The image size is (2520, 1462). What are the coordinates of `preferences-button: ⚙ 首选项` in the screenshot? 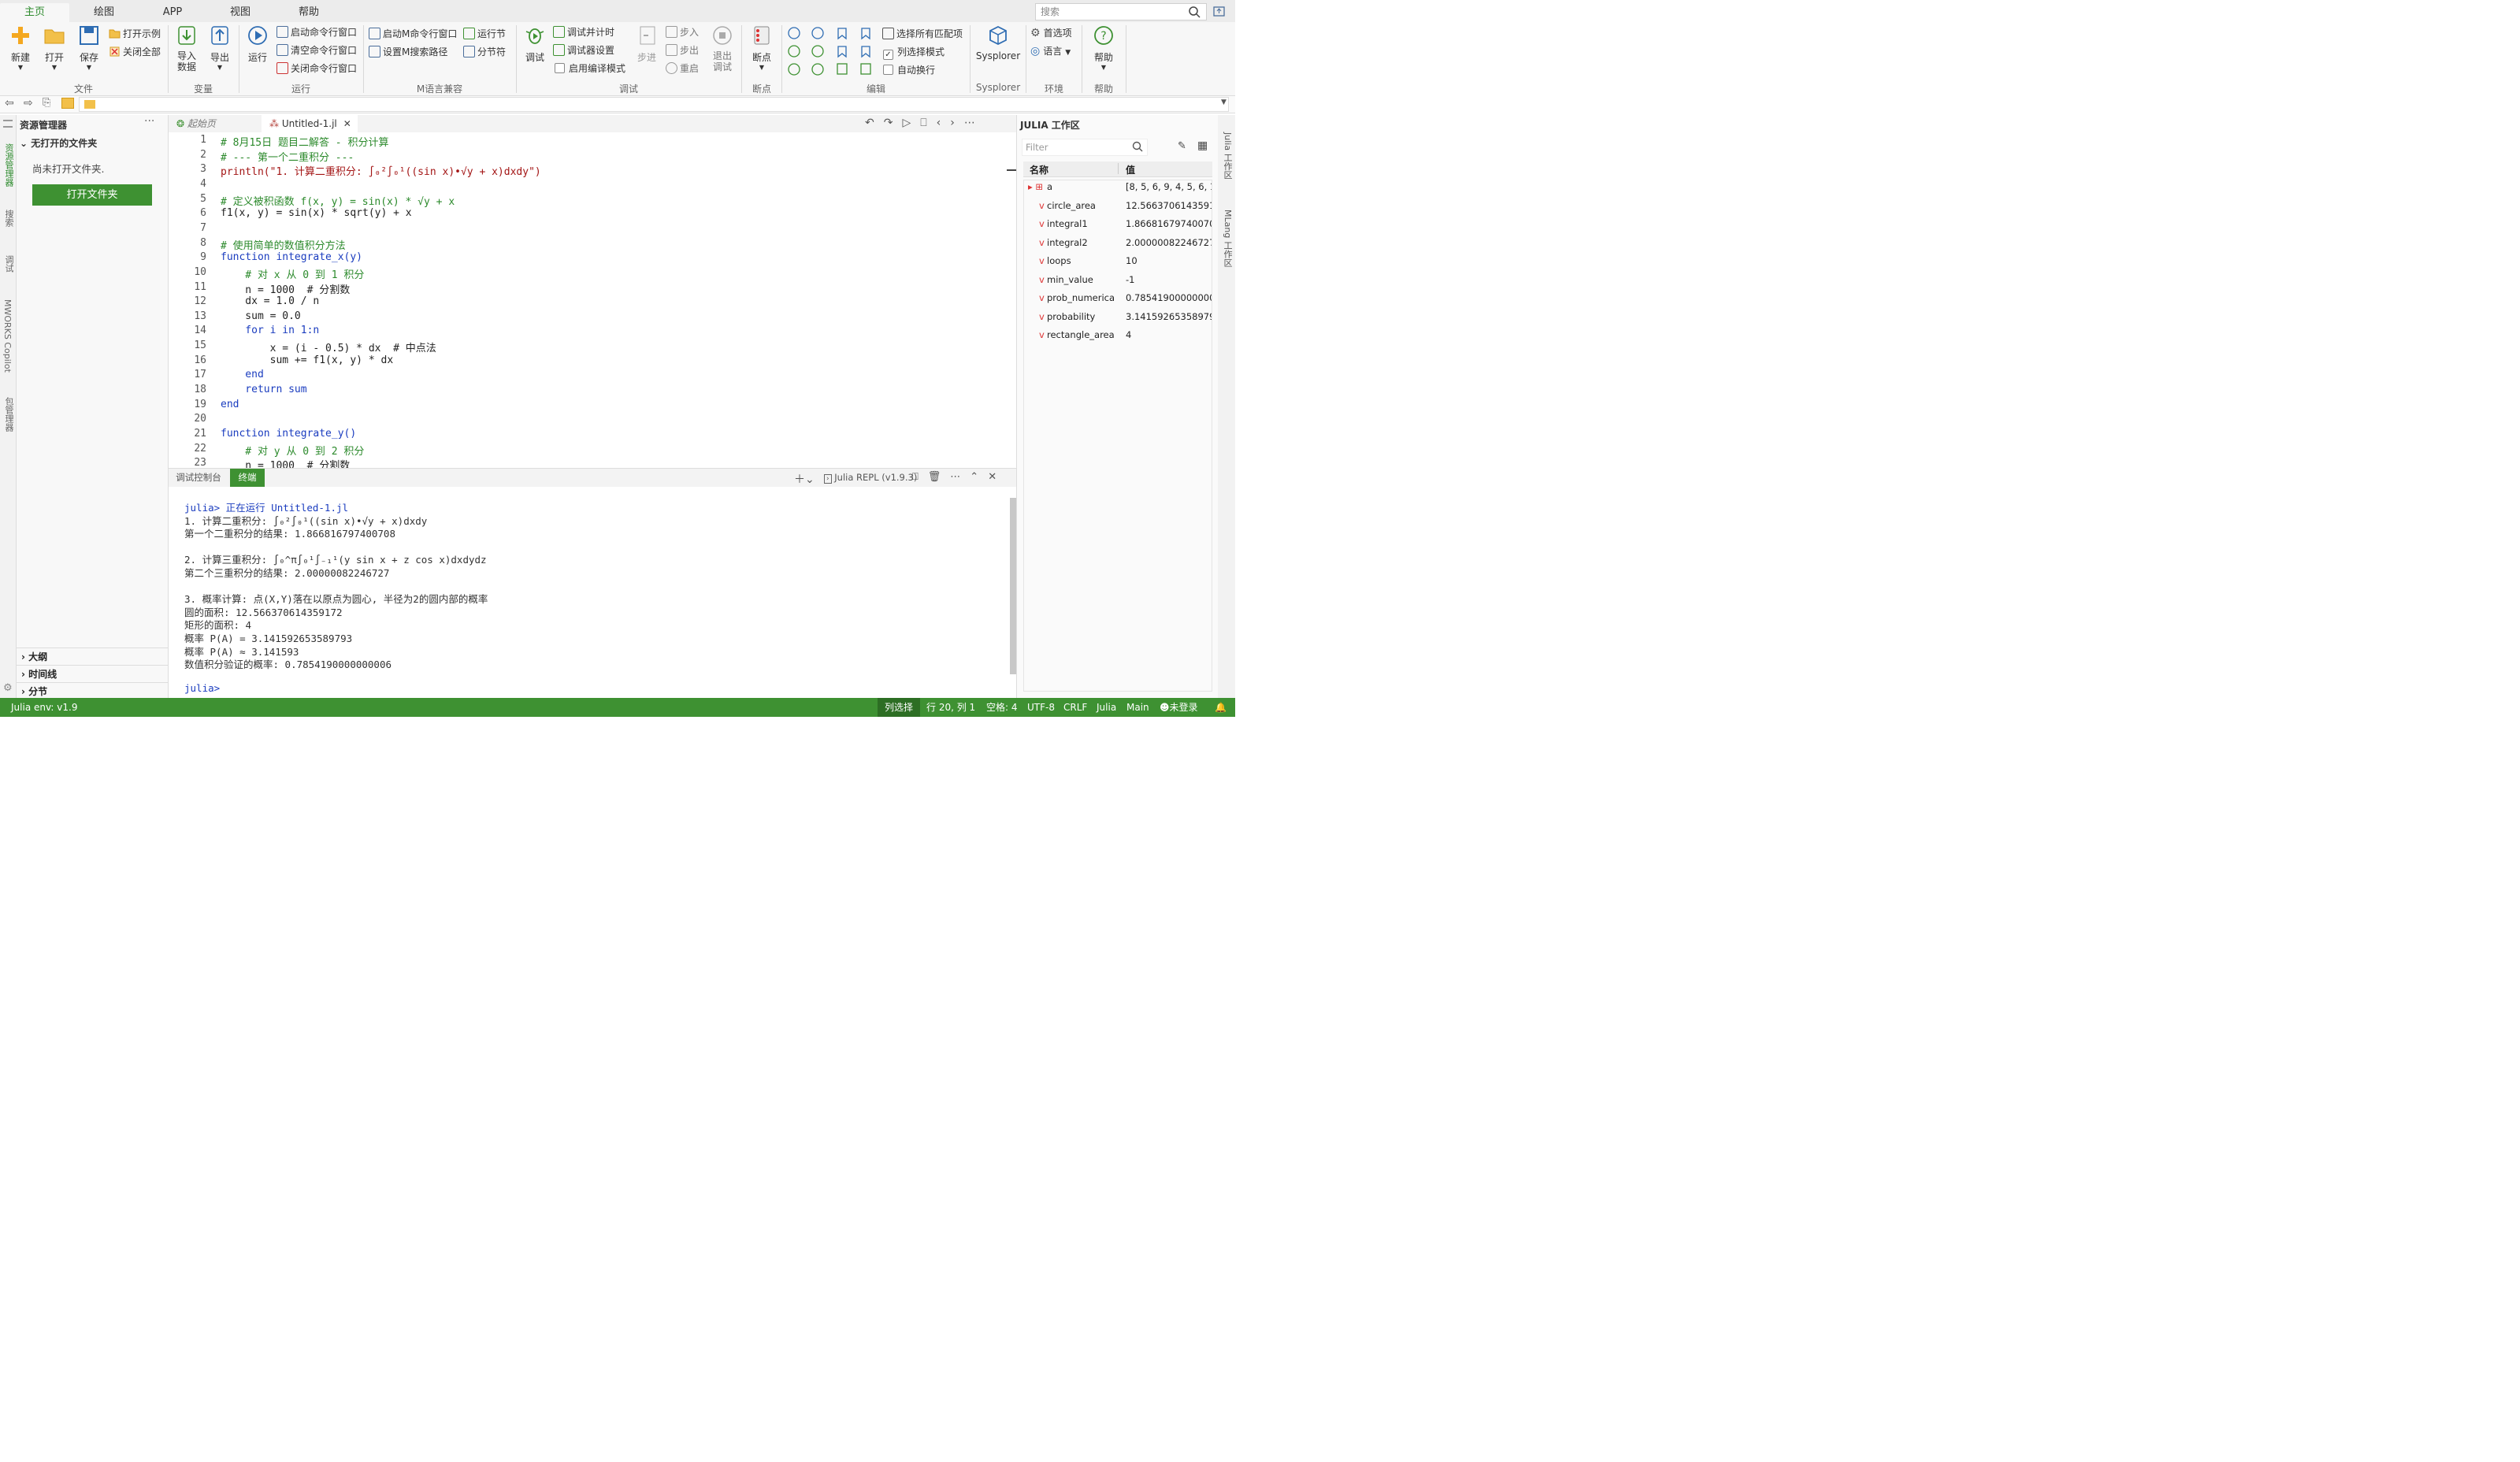 It's located at (1051, 33).